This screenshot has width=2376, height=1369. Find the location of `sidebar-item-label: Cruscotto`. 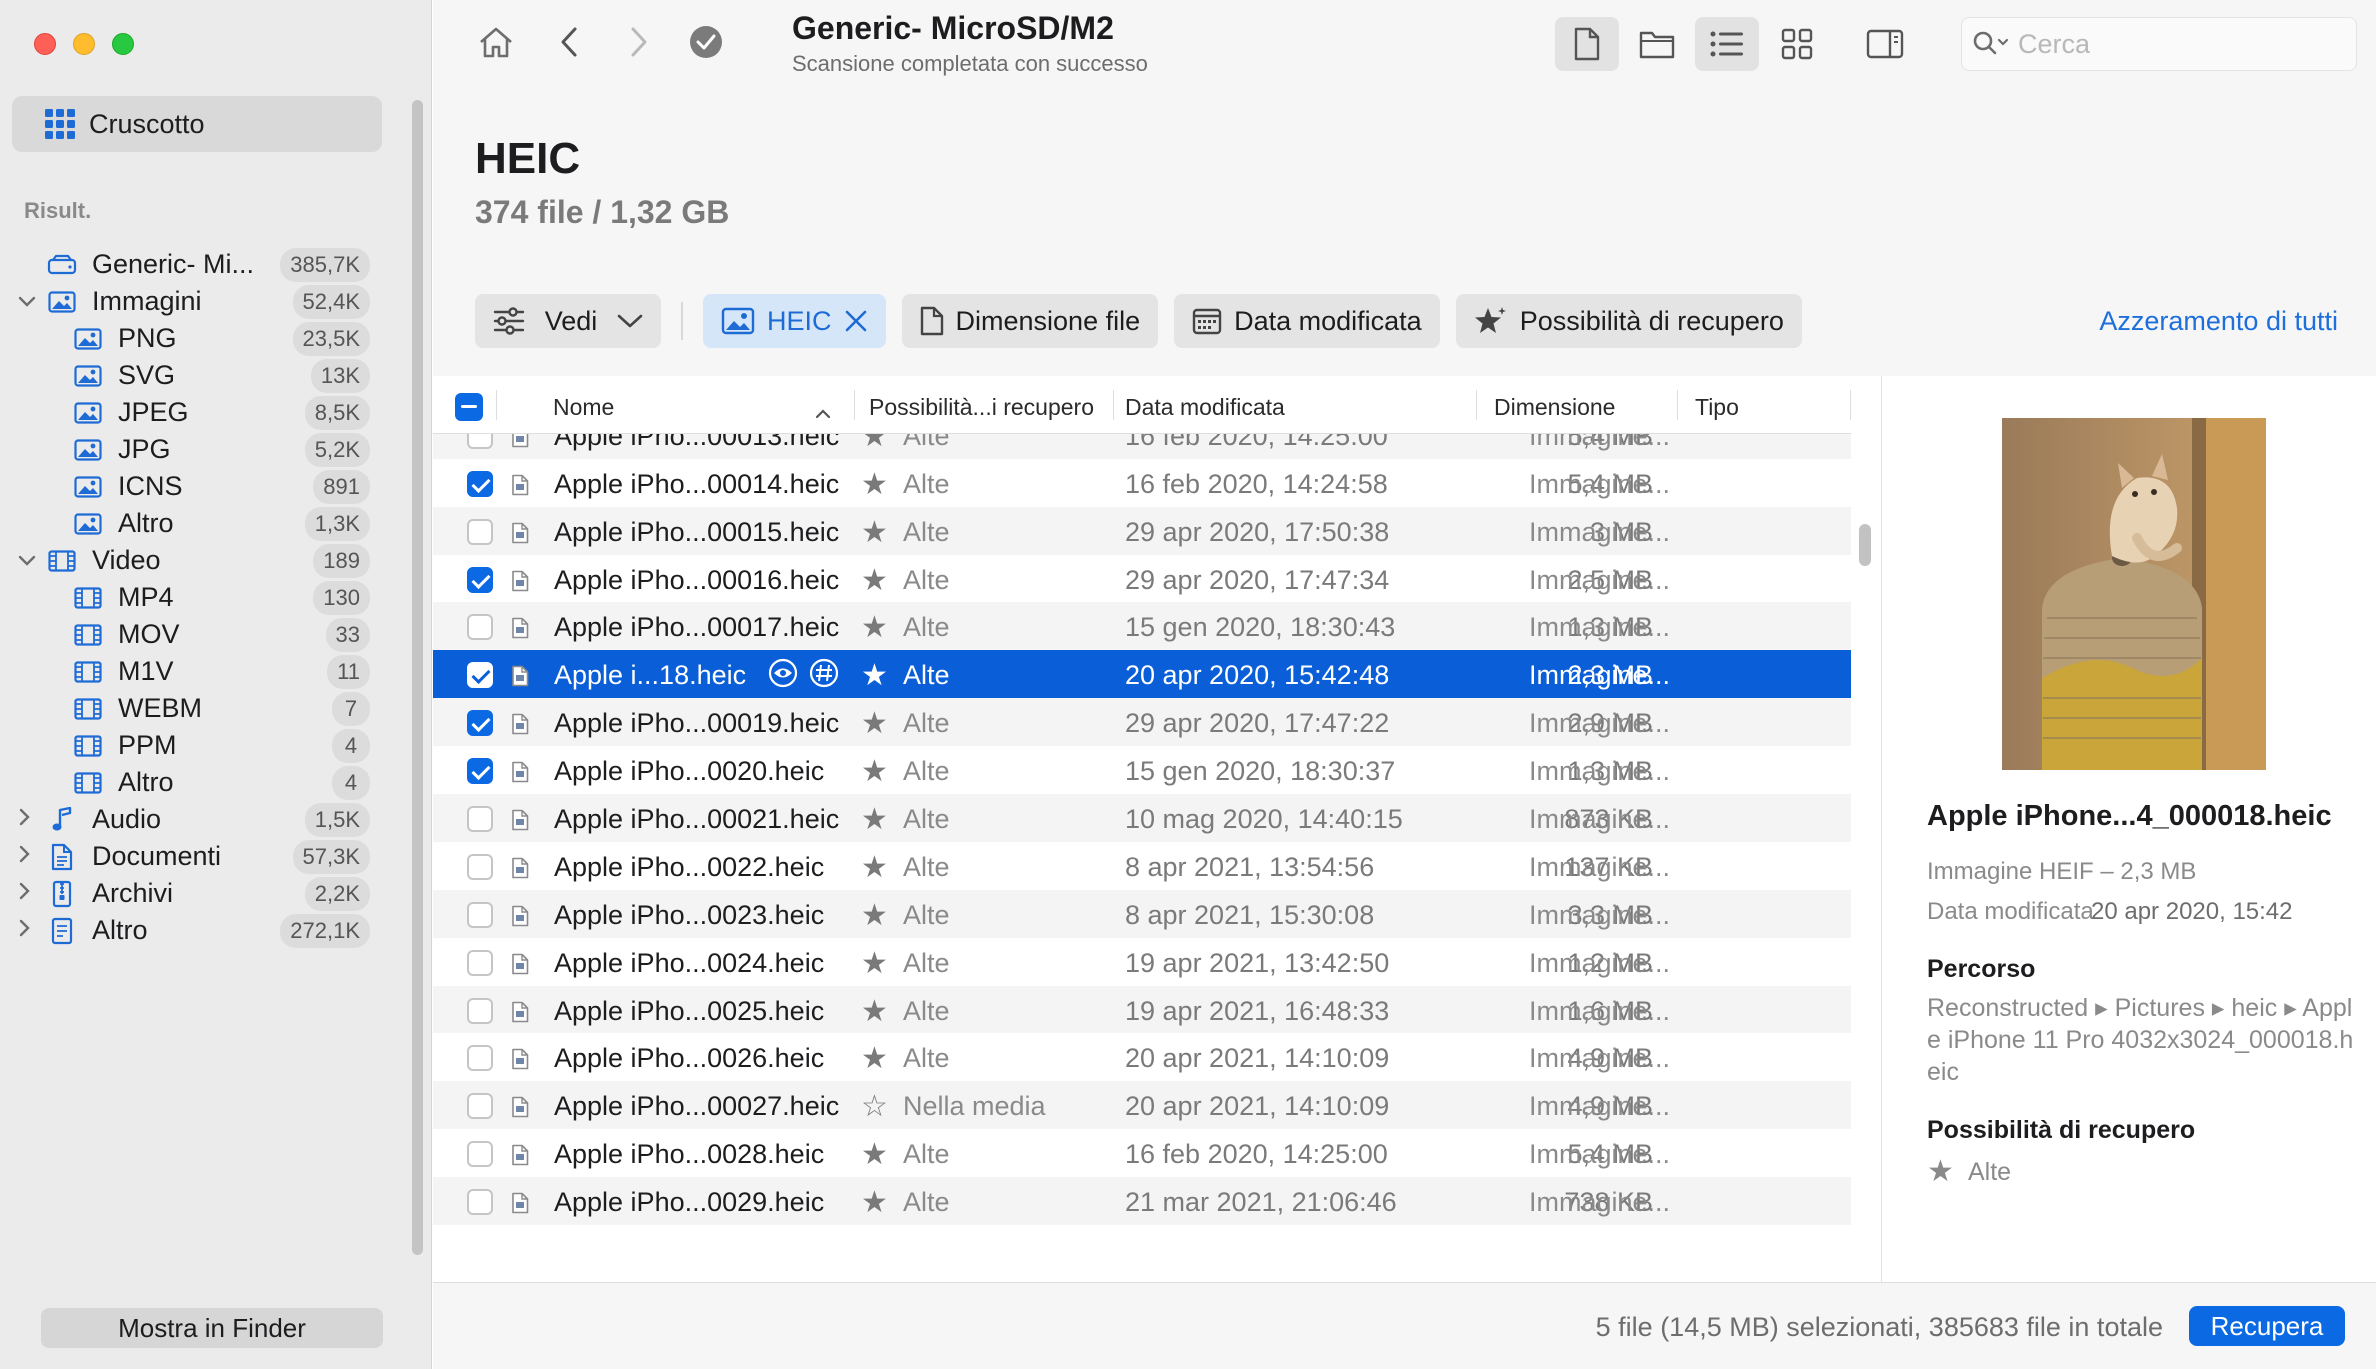

sidebar-item-label: Cruscotto is located at coordinates (147, 123).